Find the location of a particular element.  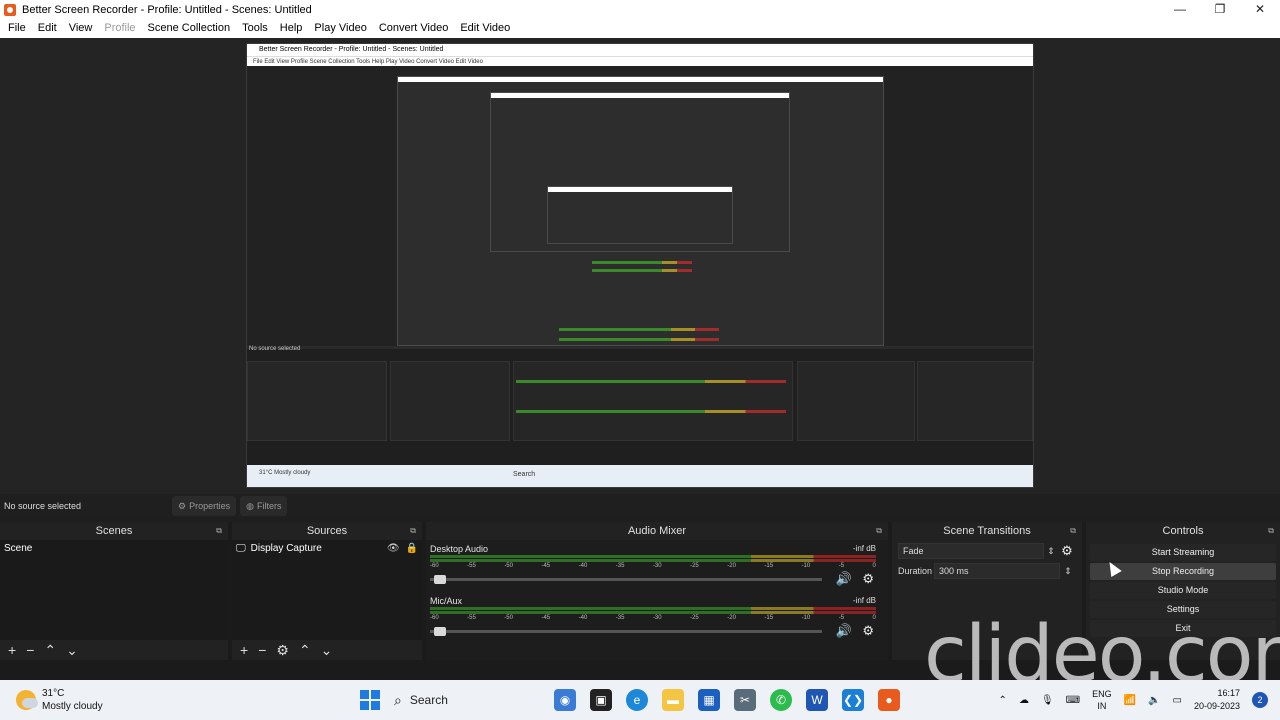

restore-button: ❐ is located at coordinates (1220, 9).